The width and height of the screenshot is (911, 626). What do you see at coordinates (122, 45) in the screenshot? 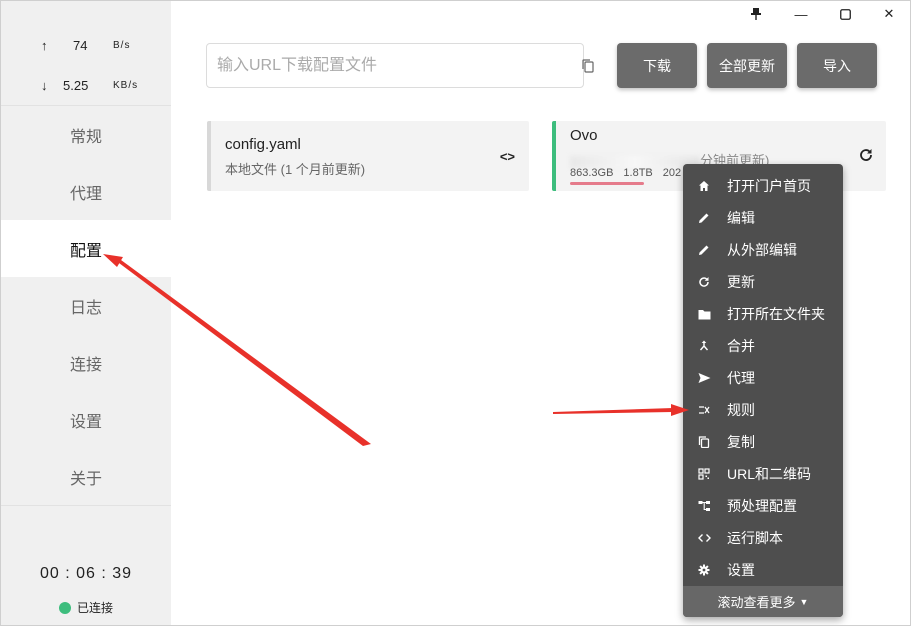
I see `upload-speed-unit: B/s` at bounding box center [122, 45].